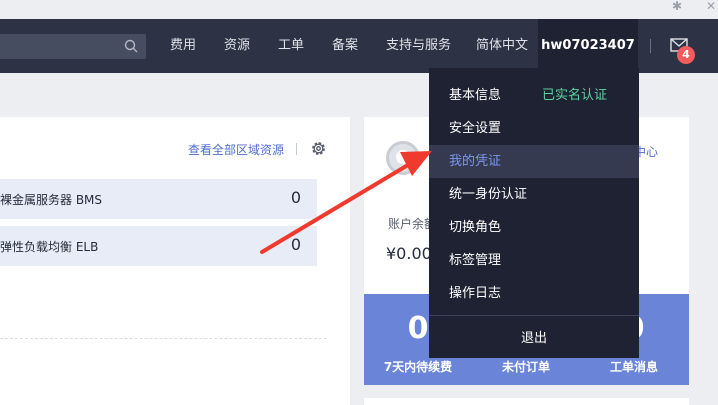 The height and width of the screenshot is (405, 718). I want to click on card-bottom-edge, so click(526, 401).